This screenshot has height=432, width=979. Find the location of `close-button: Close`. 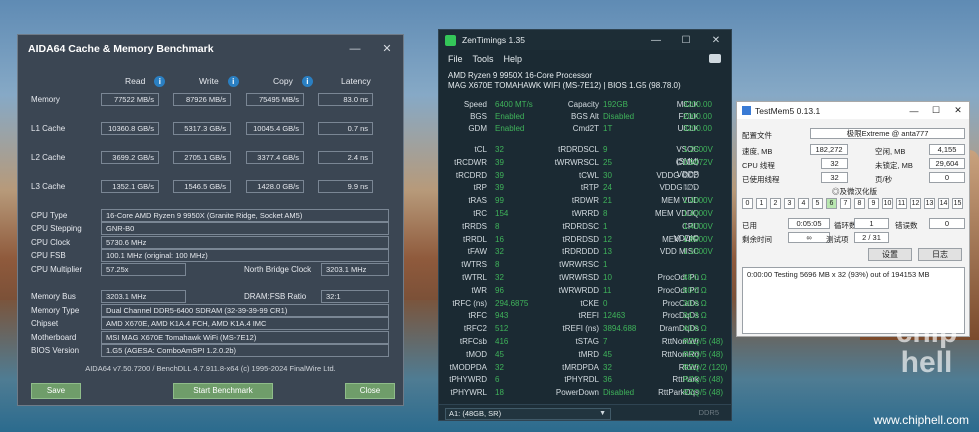

close-button: Close is located at coordinates (370, 391).